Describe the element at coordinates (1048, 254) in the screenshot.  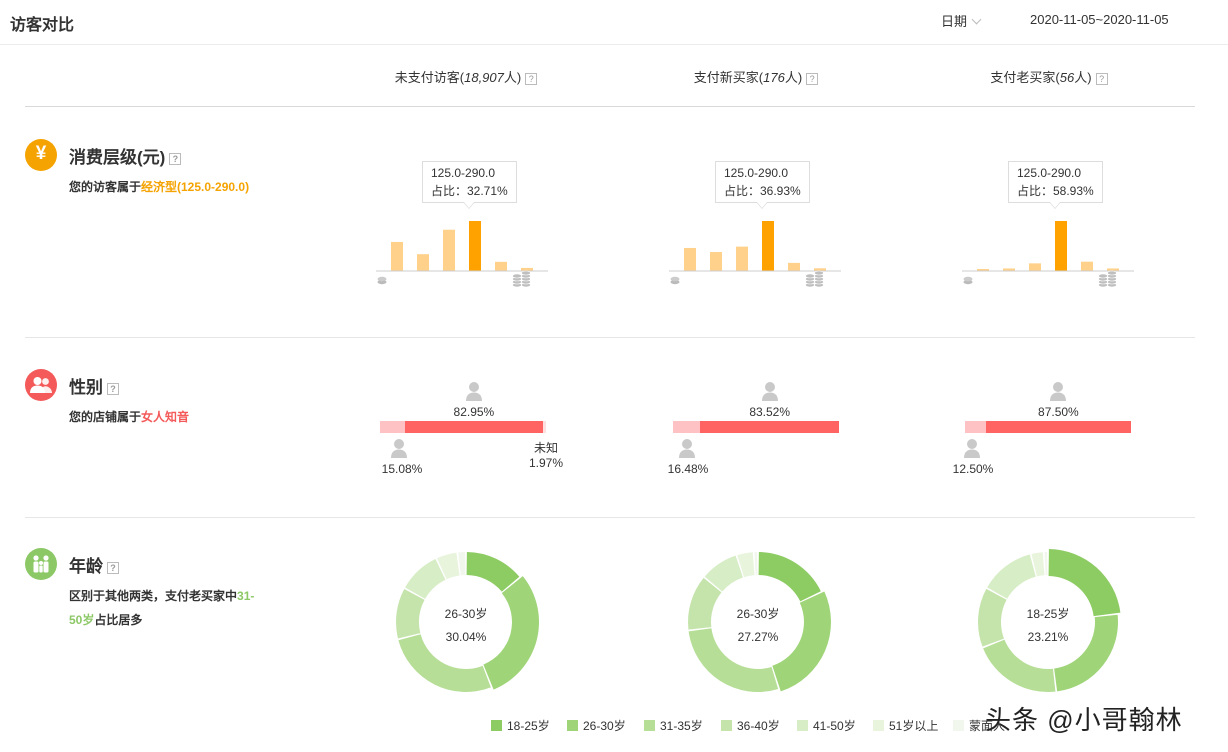
I see `consumption-bar-chart` at that location.